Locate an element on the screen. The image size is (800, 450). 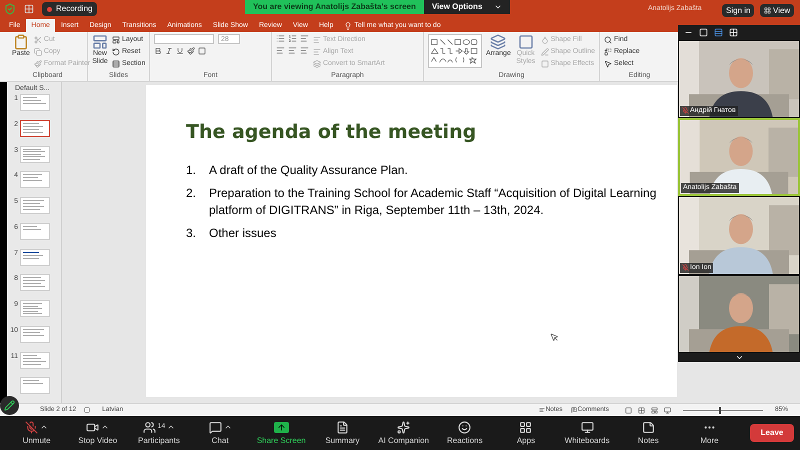
toolbar-button: Unmute is located at coordinates (37, 433).